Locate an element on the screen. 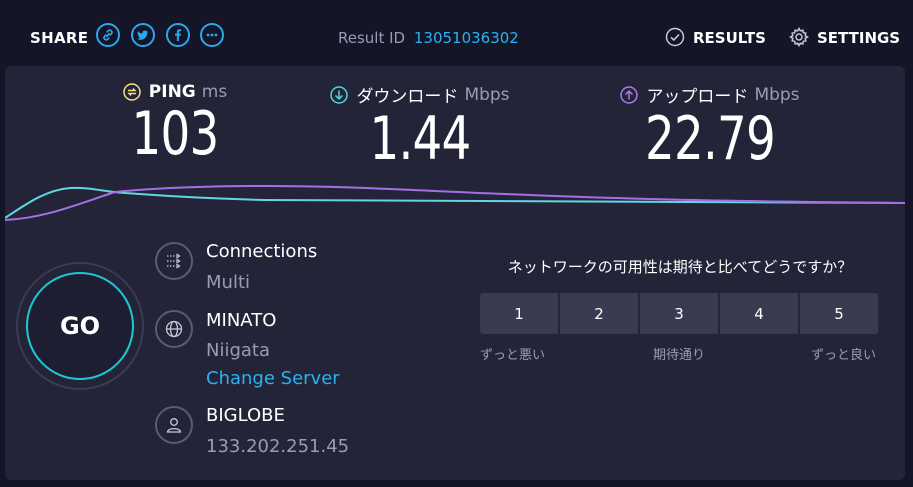  rating-mid-label: 期待通り is located at coordinates (679, 355).